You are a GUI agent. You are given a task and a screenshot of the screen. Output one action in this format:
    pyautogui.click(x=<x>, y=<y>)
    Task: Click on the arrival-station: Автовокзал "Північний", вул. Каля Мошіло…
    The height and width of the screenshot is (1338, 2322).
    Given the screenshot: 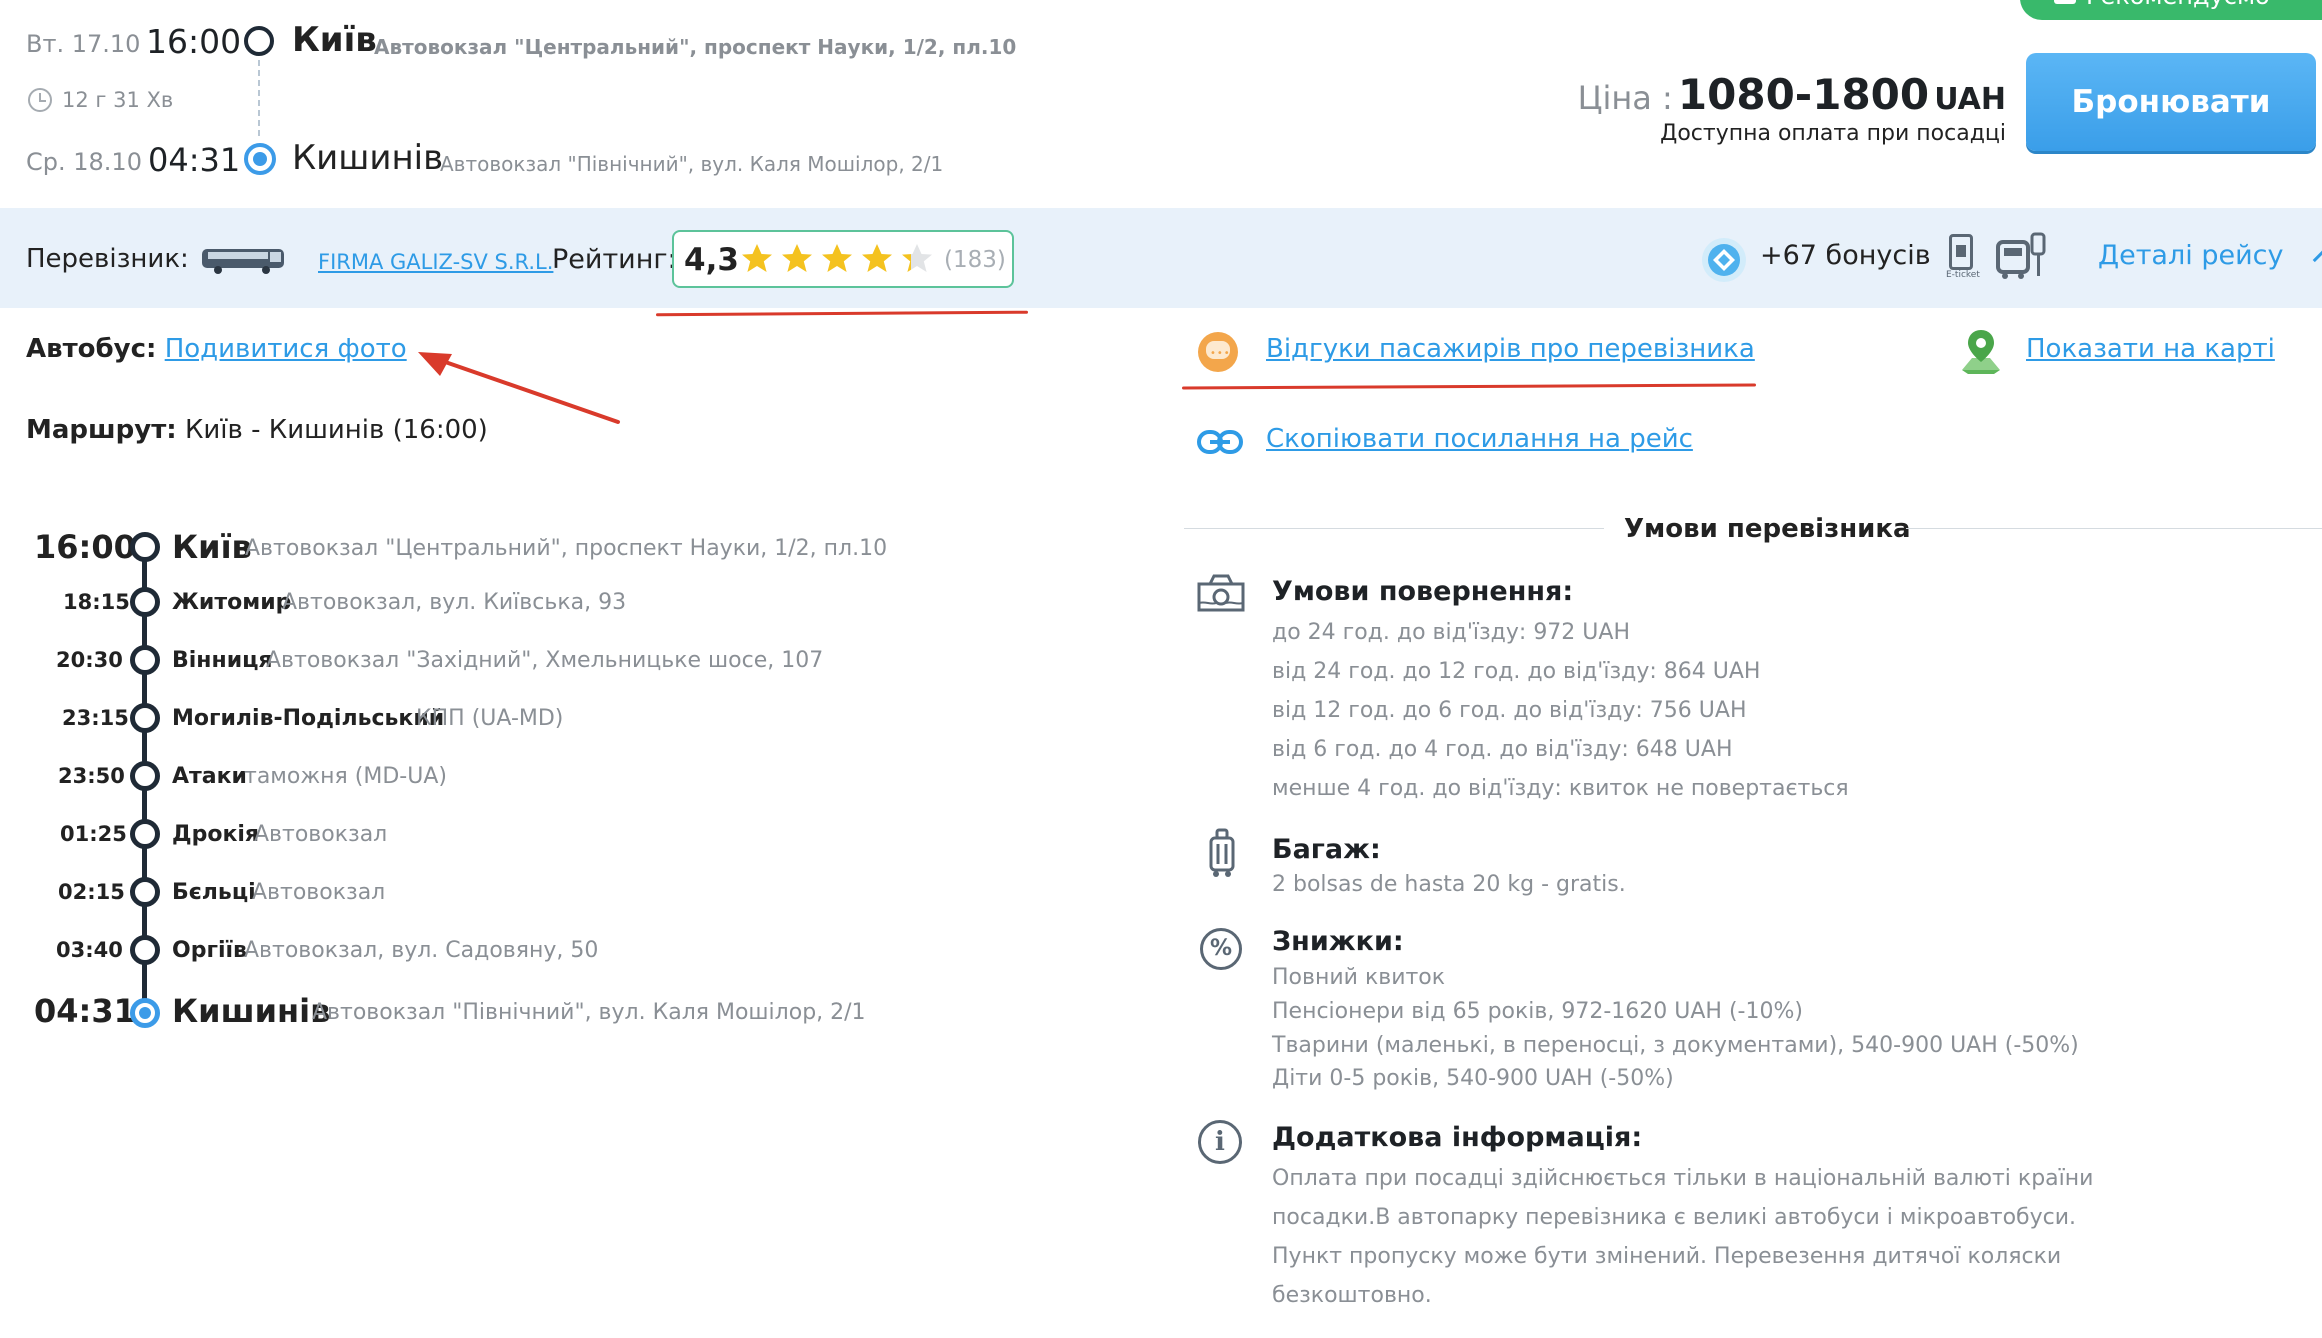 What is the action you would take?
    pyautogui.click(x=692, y=164)
    